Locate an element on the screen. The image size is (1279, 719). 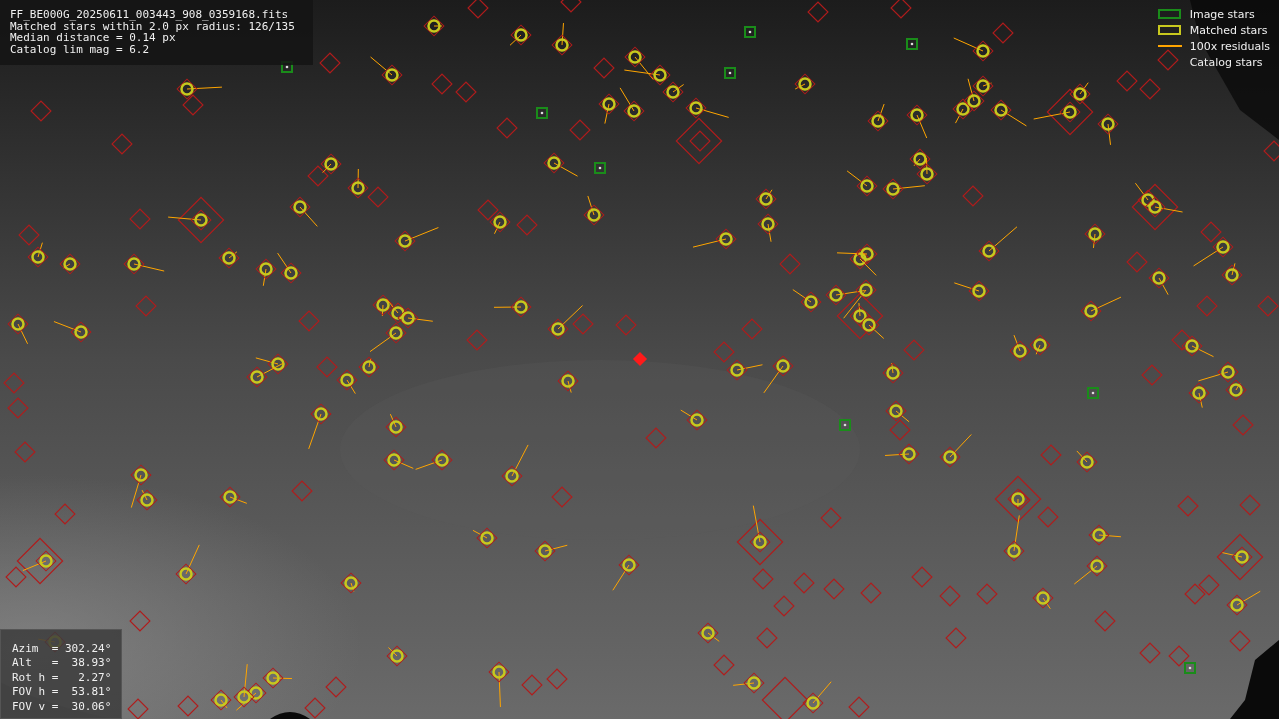
pointing-text: FOV v = 30.06° is located at coordinates (62, 706).